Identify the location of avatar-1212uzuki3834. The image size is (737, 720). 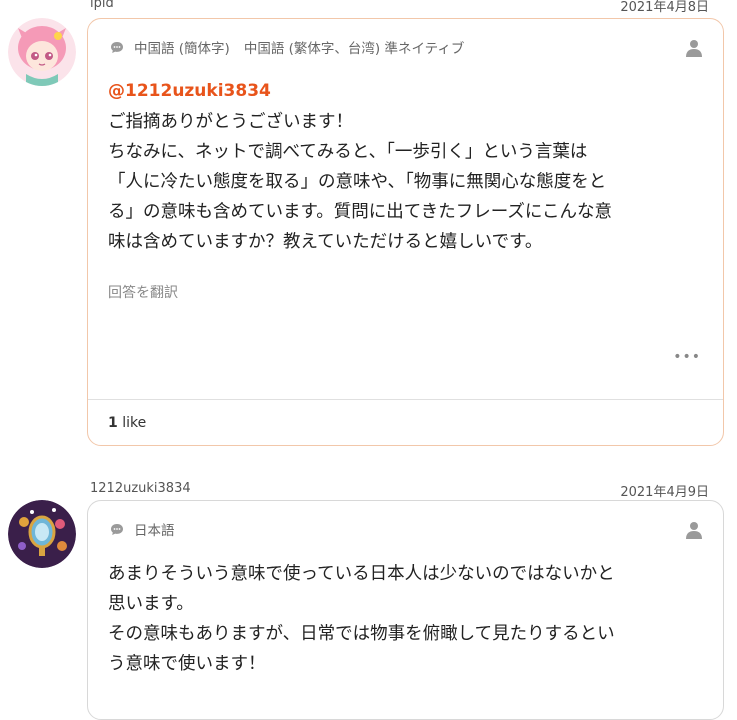
(42, 534).